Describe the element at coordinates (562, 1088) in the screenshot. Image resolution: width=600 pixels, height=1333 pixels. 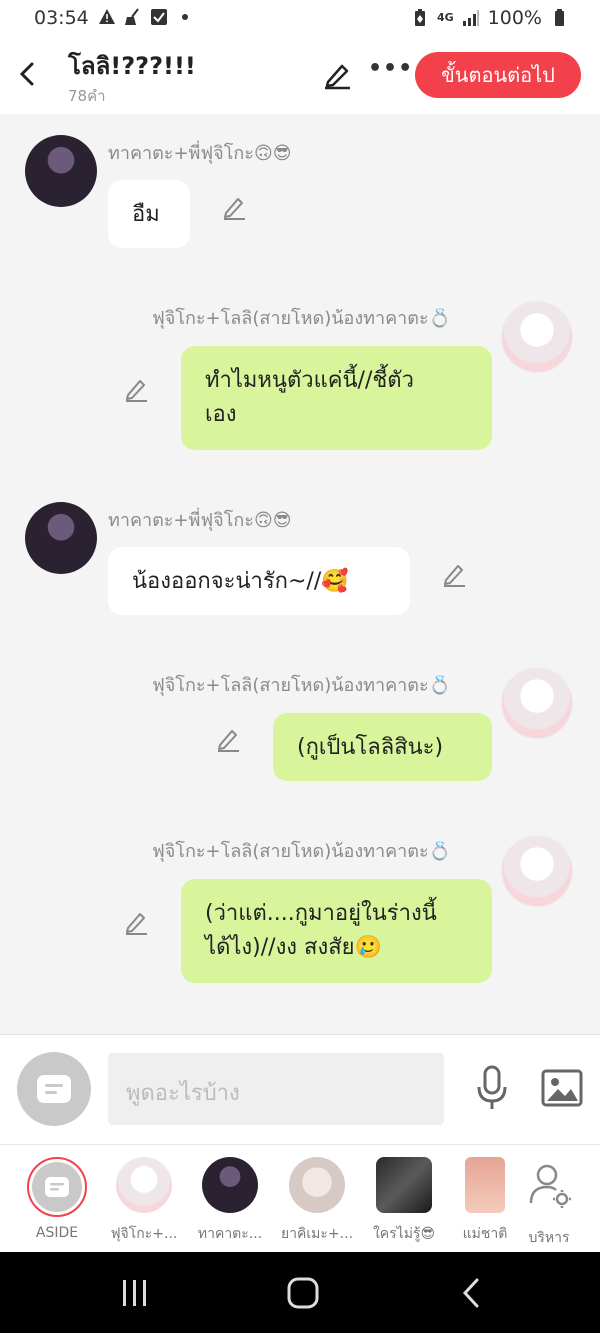
I see `image-icon` at that location.